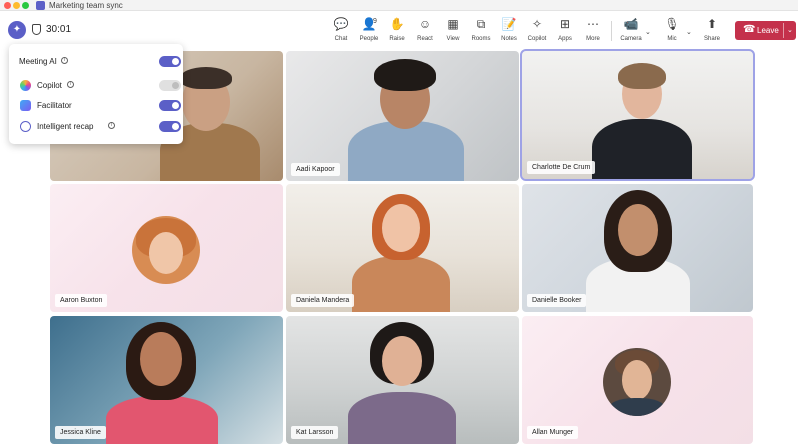 The image size is (798, 444). What do you see at coordinates (25, 5) in the screenshot?
I see `maximize-window-button` at bounding box center [25, 5].